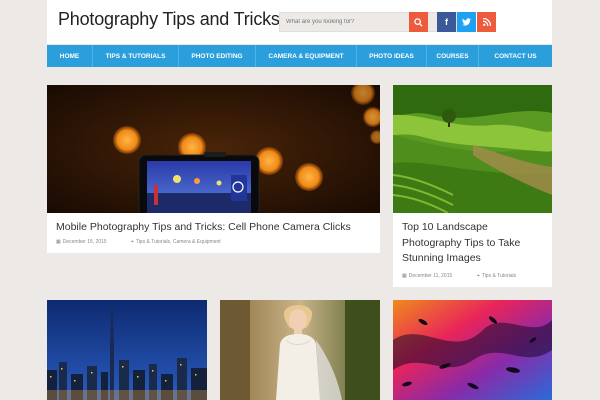  I want to click on abstract-color-image, so click(472, 350).